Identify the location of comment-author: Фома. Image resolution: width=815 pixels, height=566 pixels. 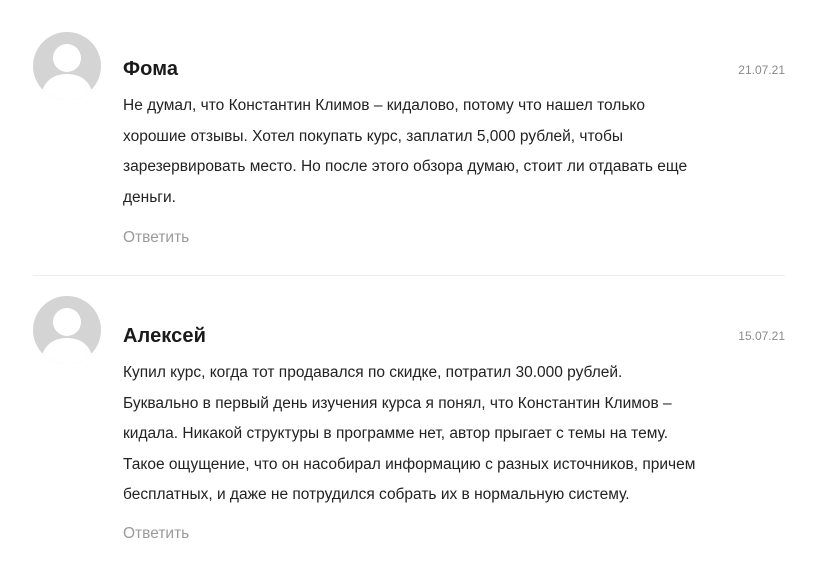
(151, 69).